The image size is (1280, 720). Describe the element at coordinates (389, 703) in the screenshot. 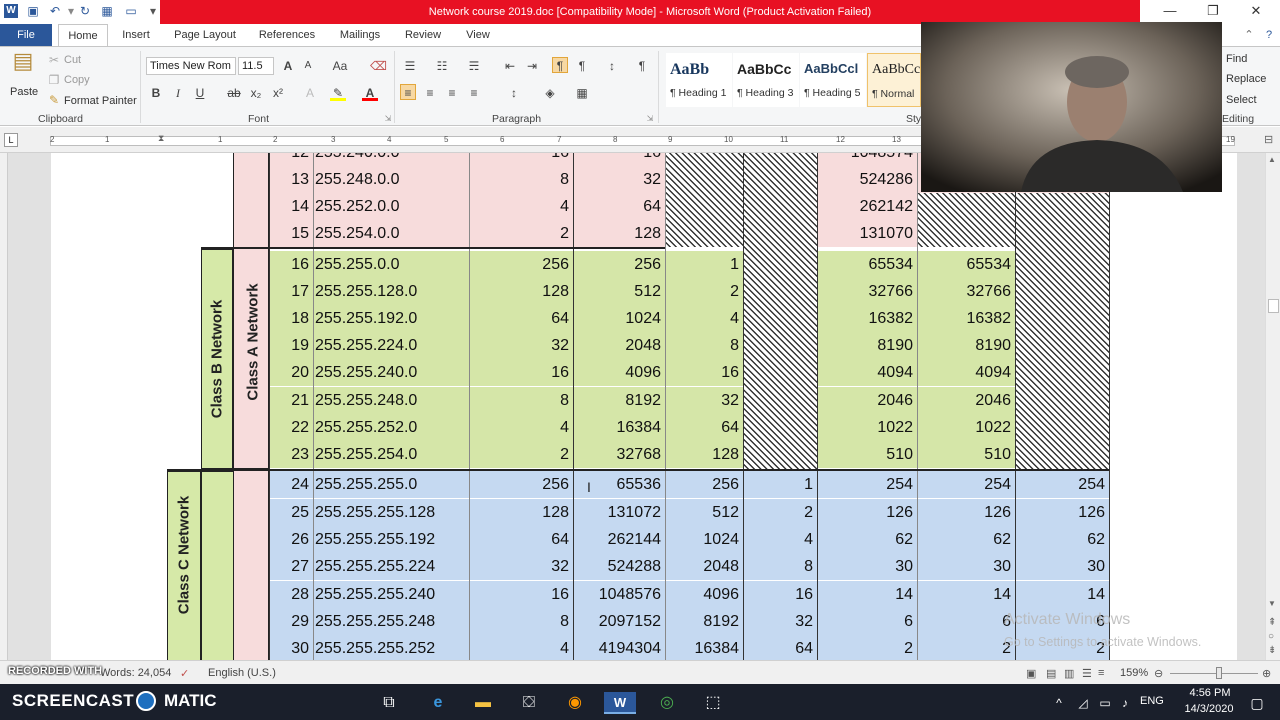

I see `task-view-icon: ⧉` at that location.